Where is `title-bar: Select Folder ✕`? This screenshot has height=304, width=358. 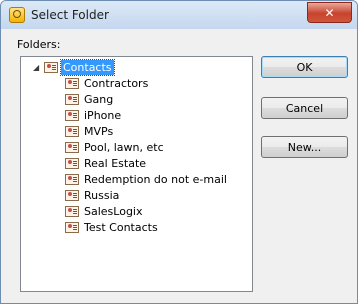
title-bar: Select Folder ✕ is located at coordinates (179, 15).